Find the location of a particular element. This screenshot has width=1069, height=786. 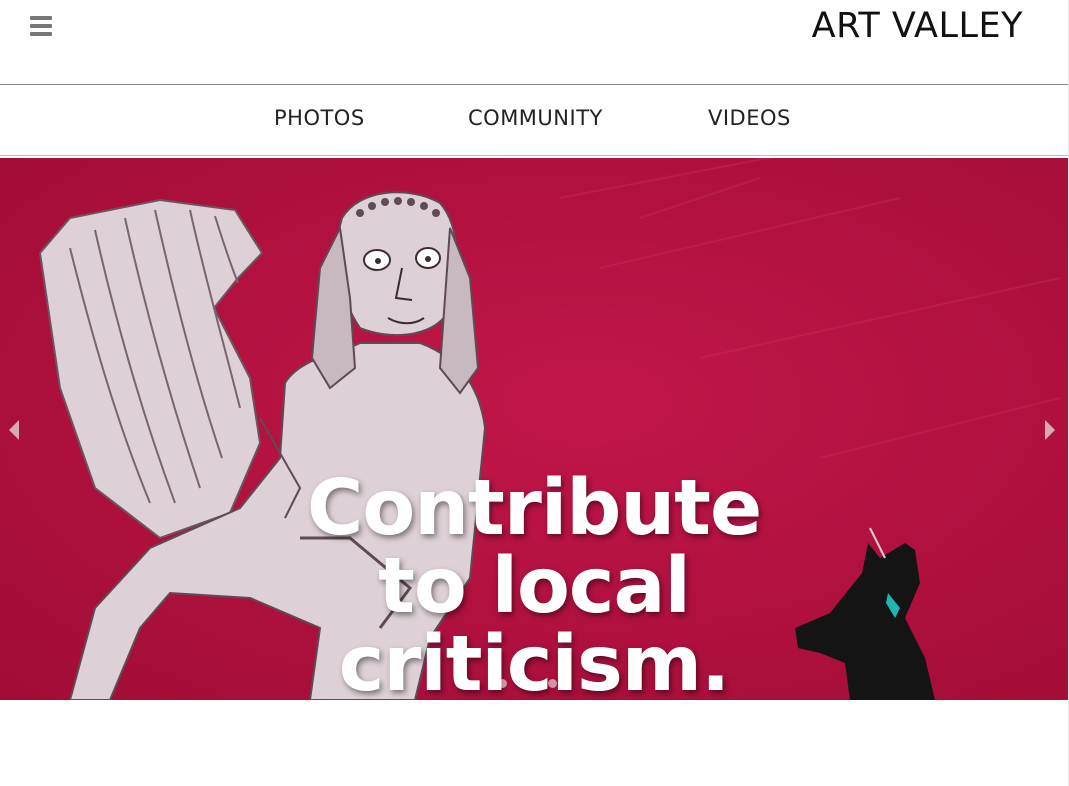

headline-line-2: to local is located at coordinates (534, 586).